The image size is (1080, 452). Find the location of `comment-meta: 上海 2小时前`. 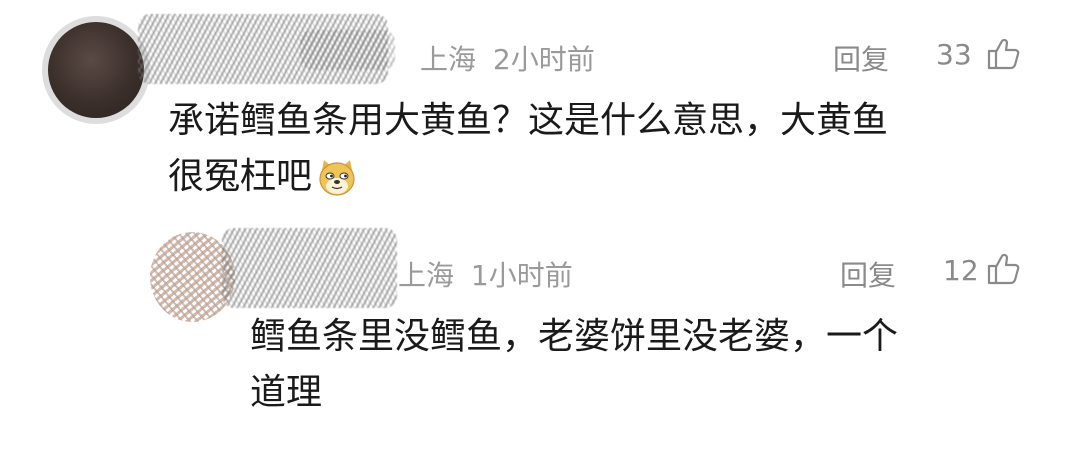

comment-meta: 上海 2小时前 is located at coordinates (507, 58).